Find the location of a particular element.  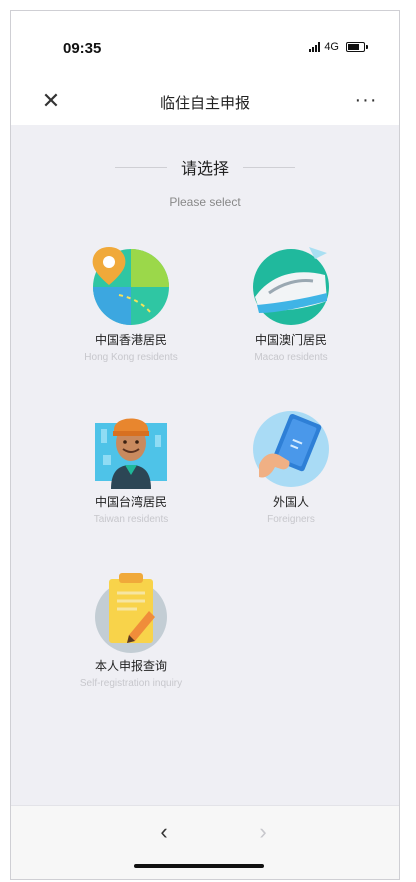

status-indicators: 4G is located at coordinates (338, 47).